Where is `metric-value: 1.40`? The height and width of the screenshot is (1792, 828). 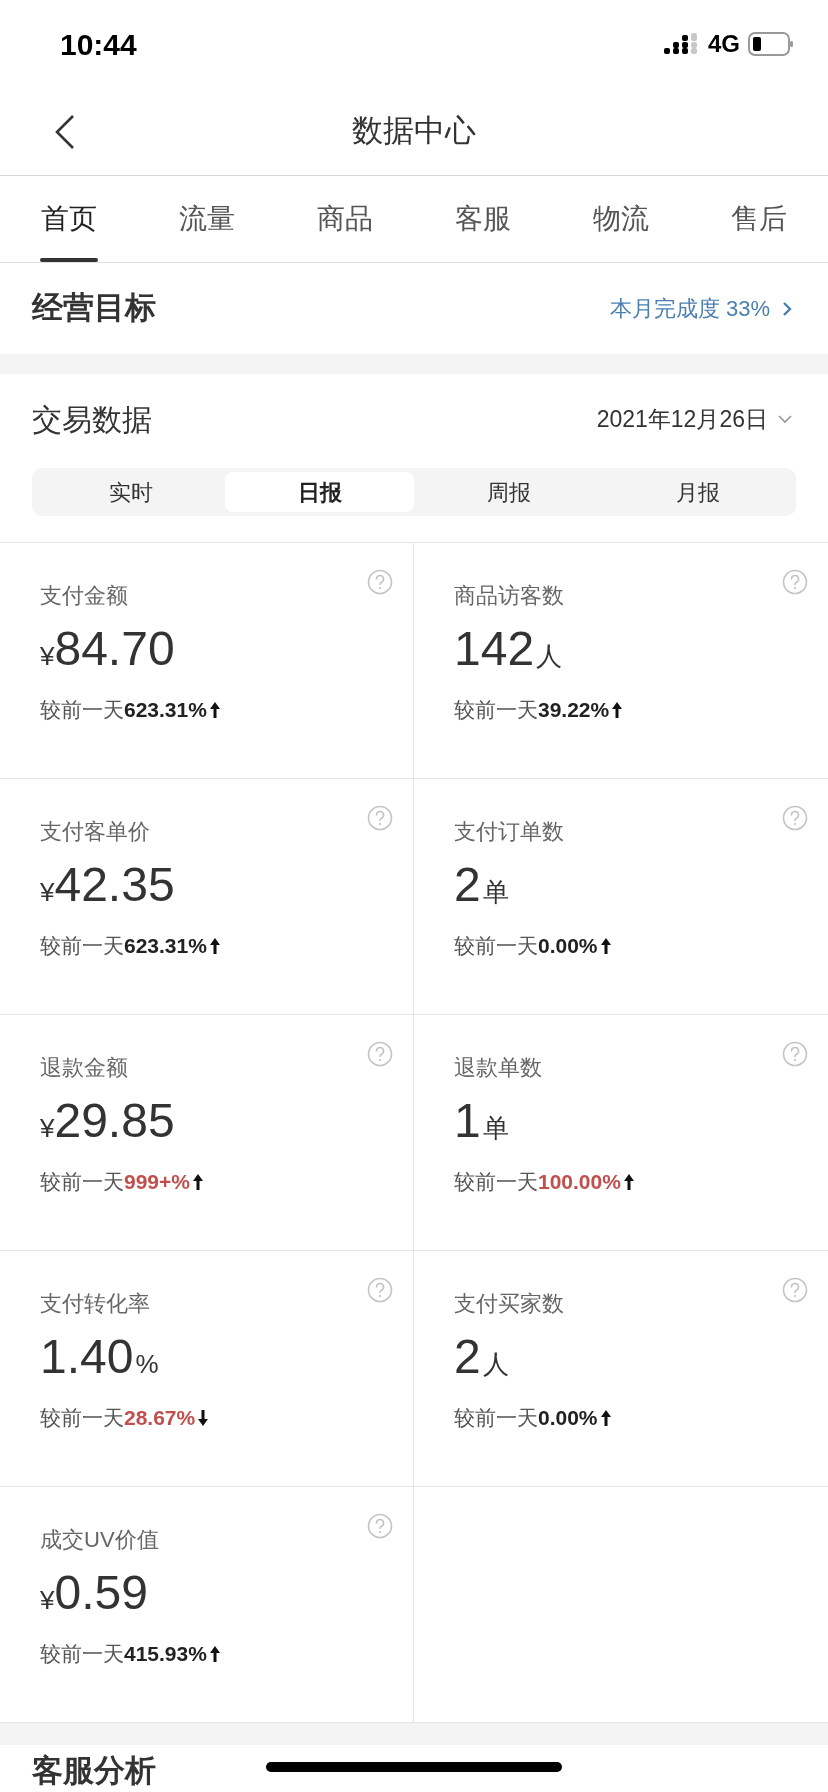
metric-value: 1.40 is located at coordinates (87, 1357).